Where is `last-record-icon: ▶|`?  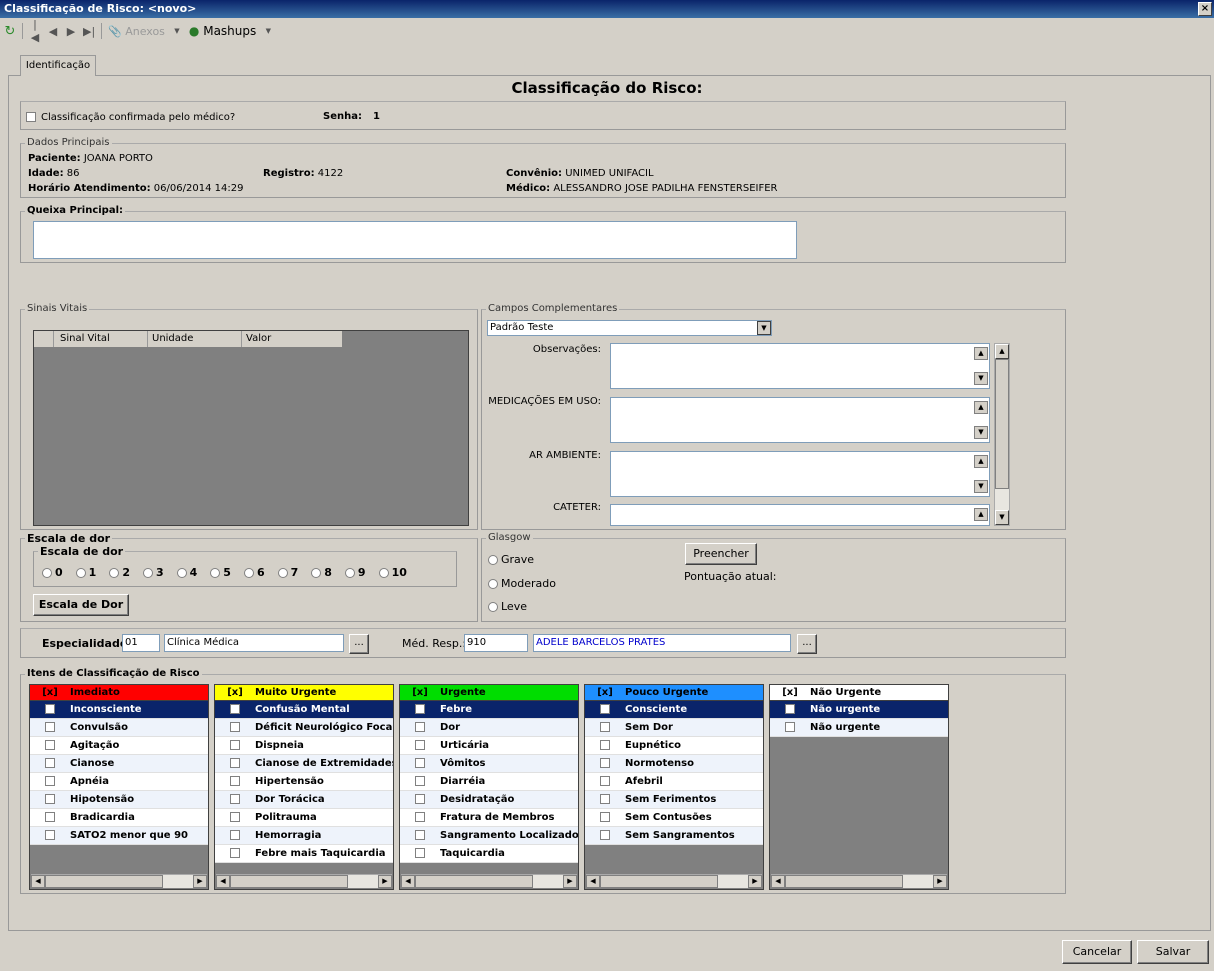 last-record-icon: ▶| is located at coordinates (89, 31).